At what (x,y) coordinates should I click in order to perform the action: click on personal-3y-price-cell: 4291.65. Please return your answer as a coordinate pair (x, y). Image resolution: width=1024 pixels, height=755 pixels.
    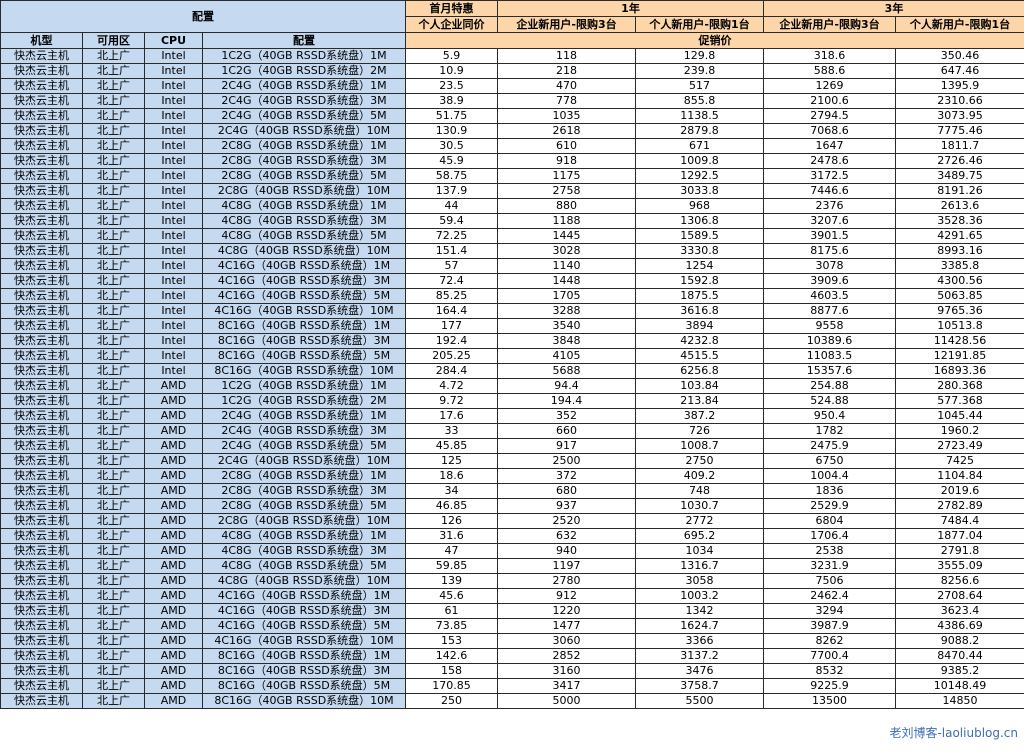
    Looking at the image, I should click on (959, 236).